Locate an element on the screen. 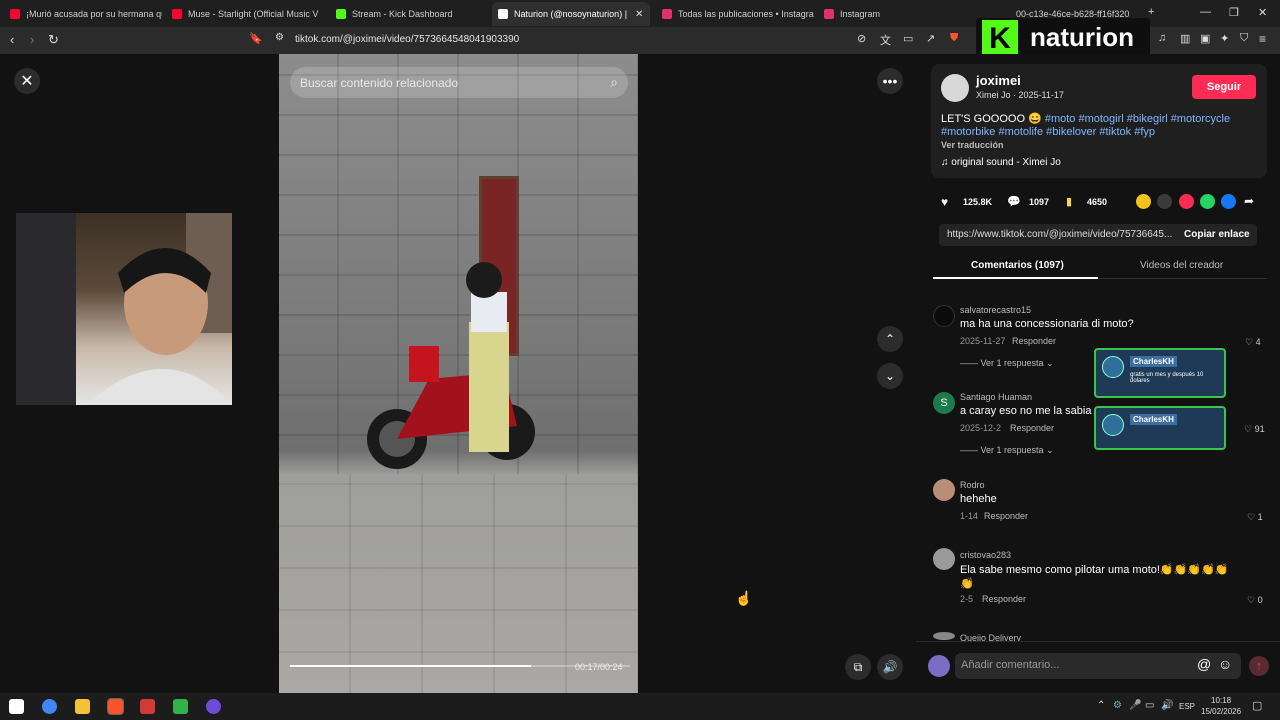 The image size is (1280, 720). hashtags-line-1: #moto #motogirl #bikegirl #motorcycle is located at coordinates (1137, 119).